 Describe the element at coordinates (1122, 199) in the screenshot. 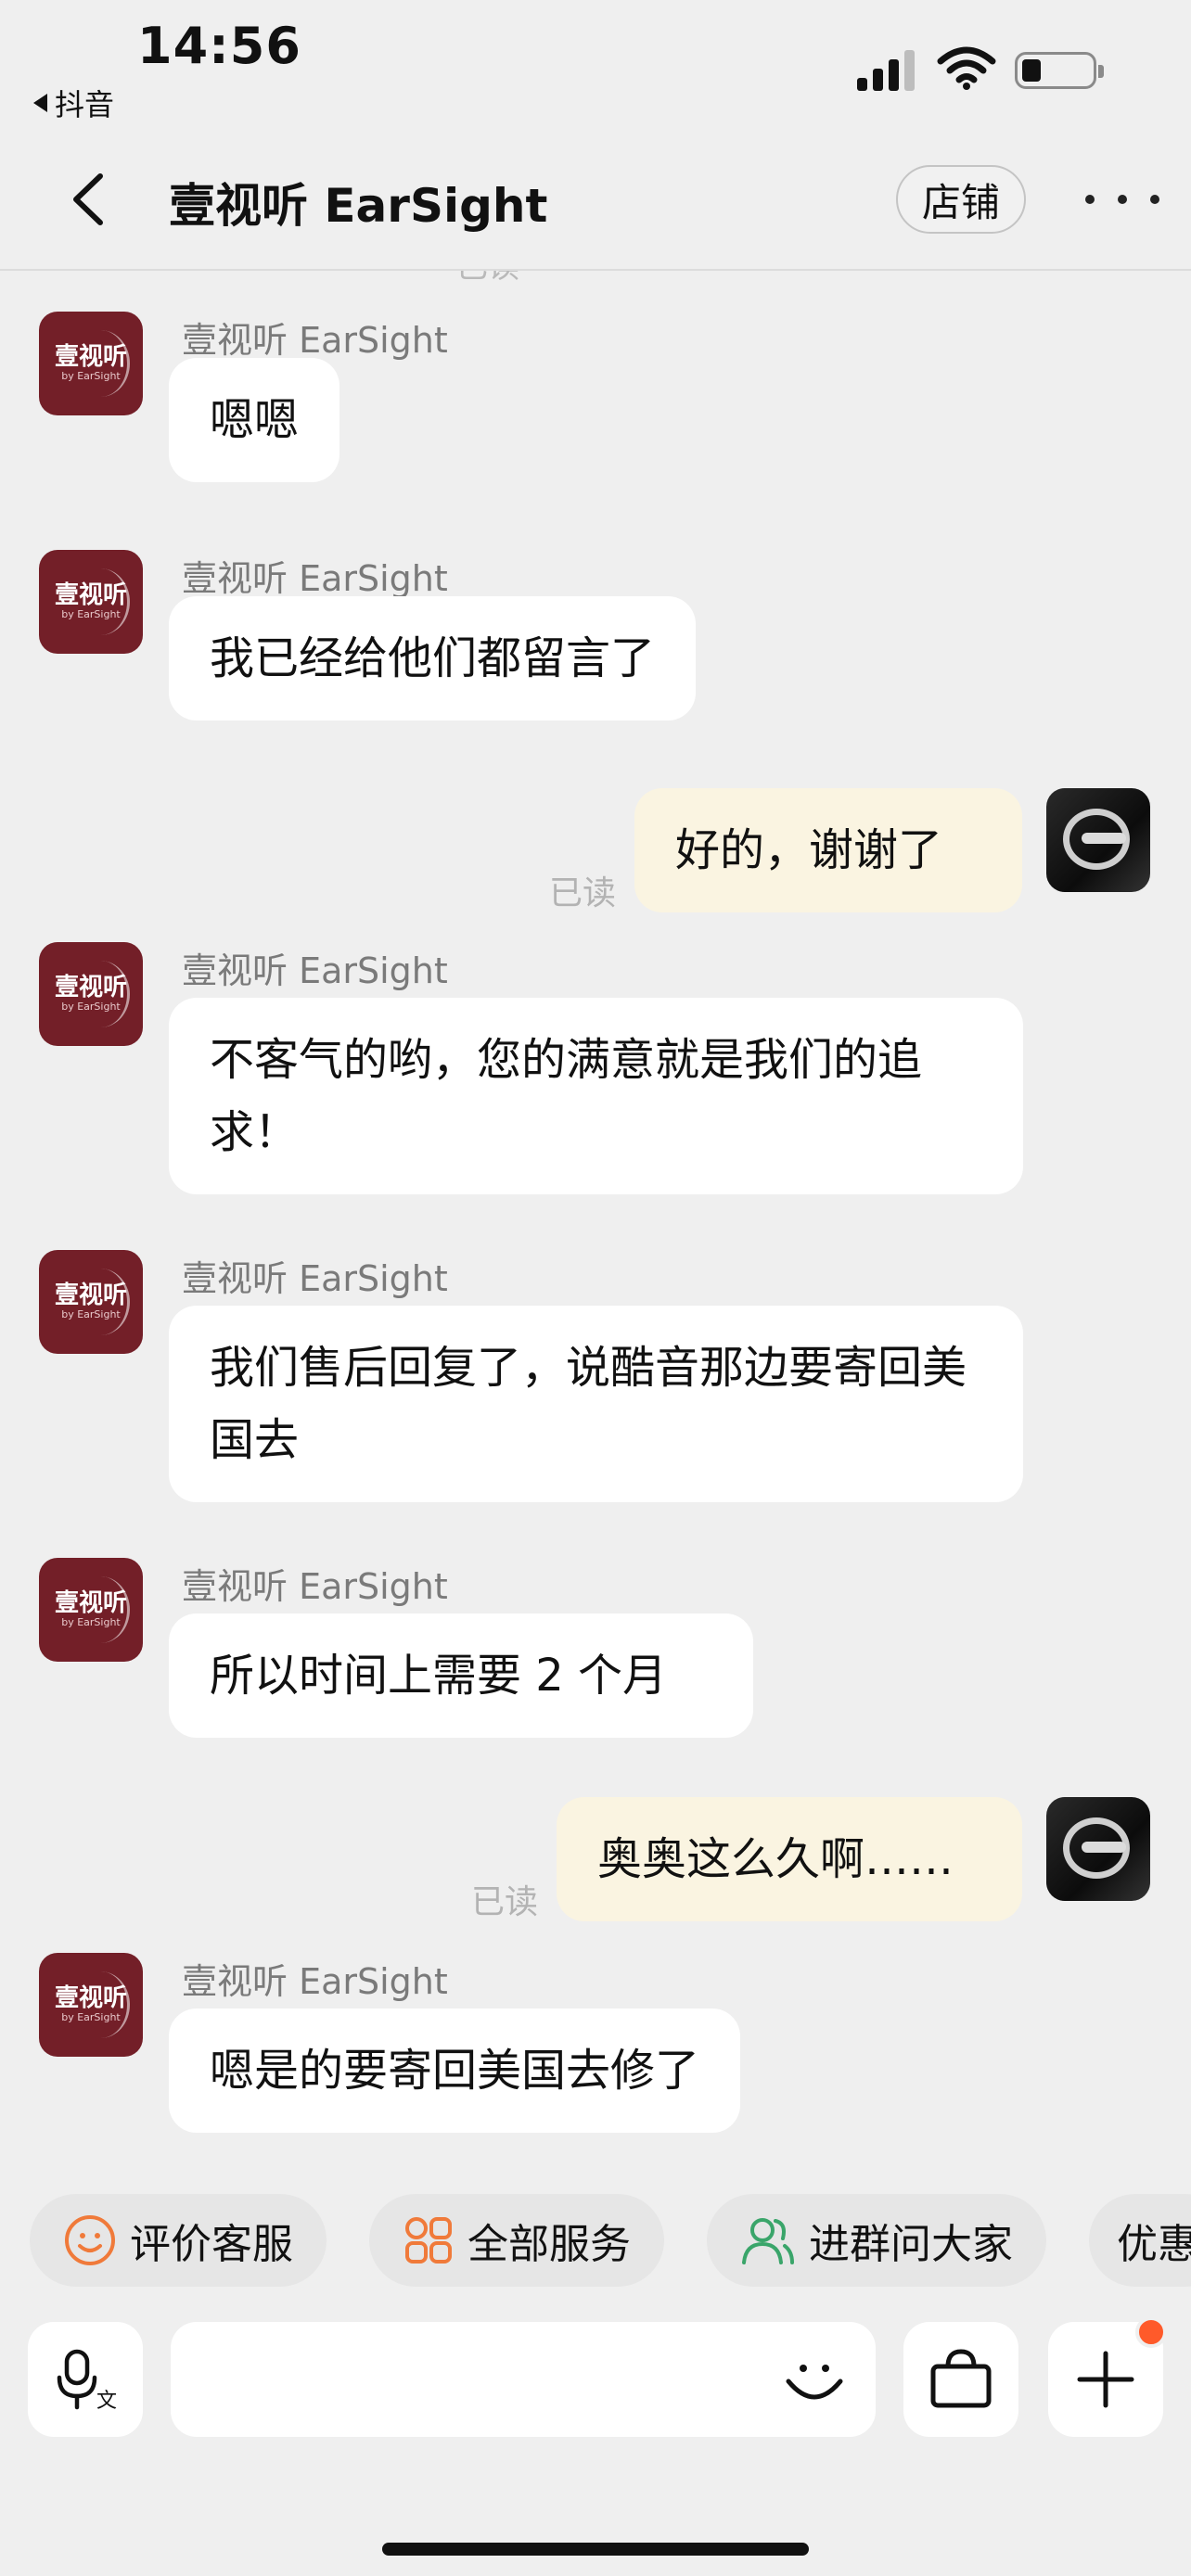

I see `more-dots-icon` at that location.